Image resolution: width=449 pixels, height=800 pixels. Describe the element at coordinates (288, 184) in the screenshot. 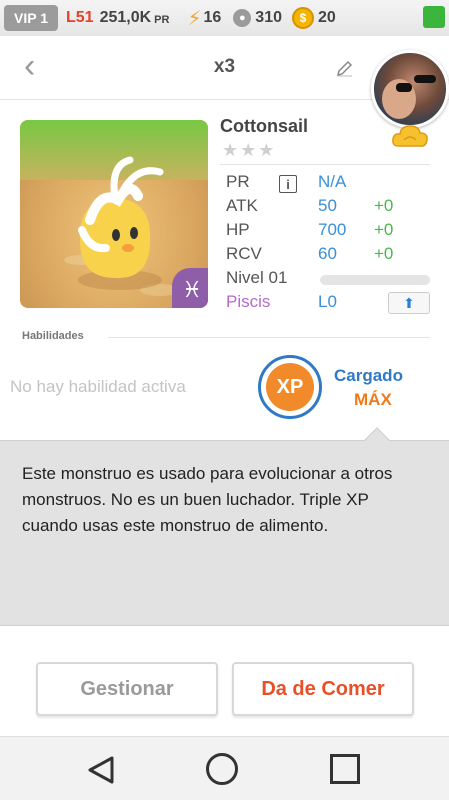

I see `info-icon: i` at that location.